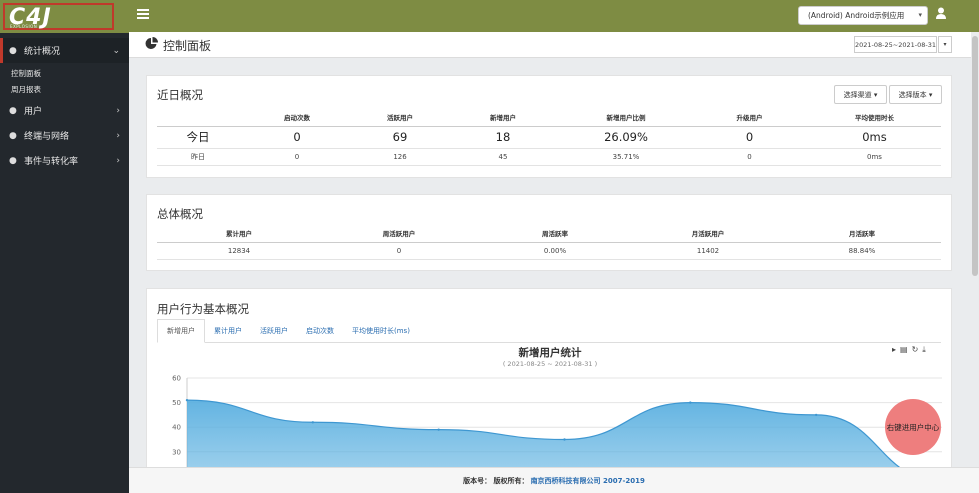 The width and height of the screenshot is (979, 493). What do you see at coordinates (203, 309) in the screenshot?
I see `panel-title: 用户行为基本概况` at bounding box center [203, 309].